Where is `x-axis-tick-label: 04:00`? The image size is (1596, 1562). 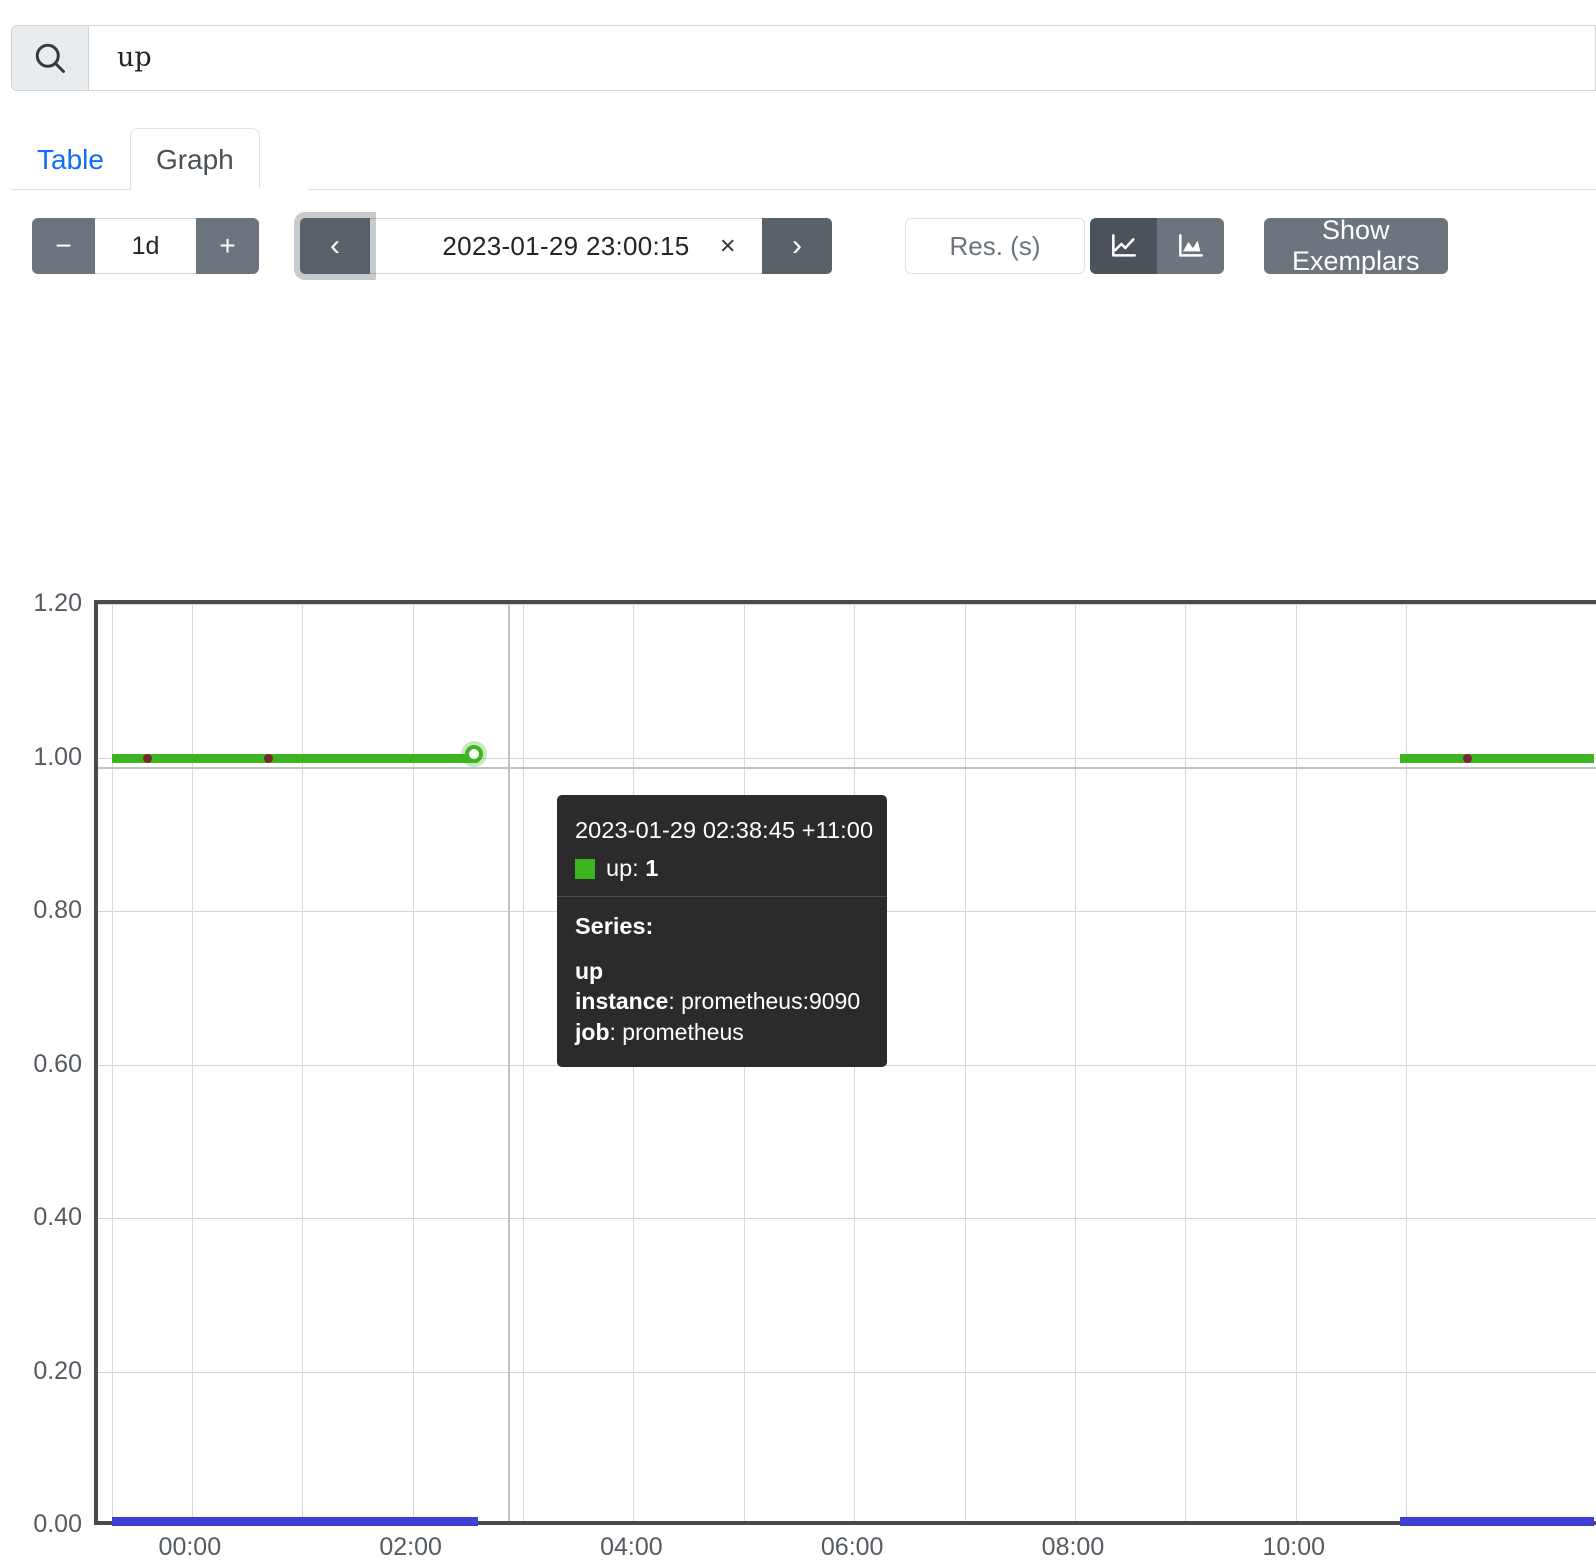
x-axis-tick-label: 04:00 is located at coordinates (631, 1547).